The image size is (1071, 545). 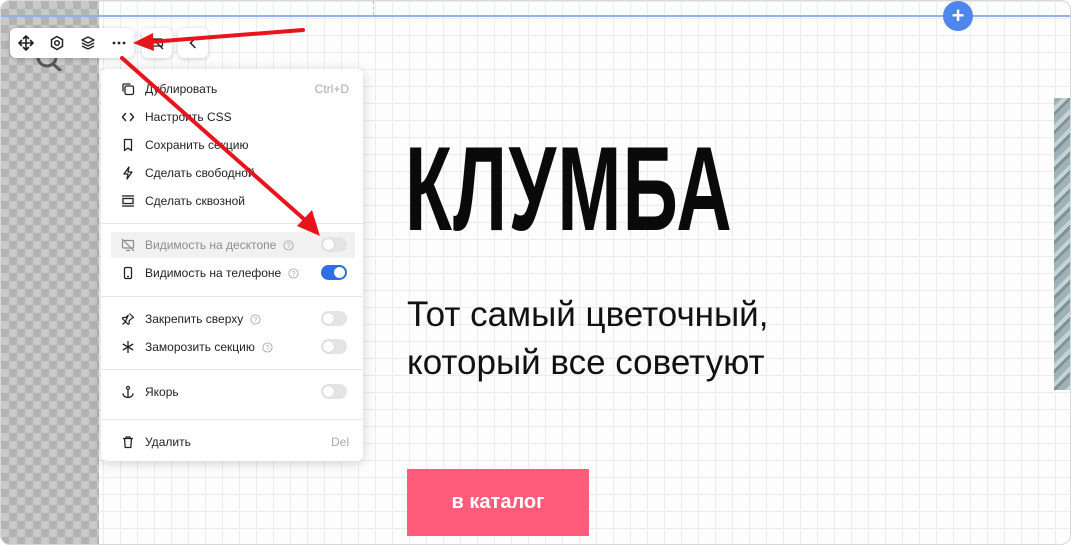 I want to click on section-boundary-line, so click(x=535, y=16).